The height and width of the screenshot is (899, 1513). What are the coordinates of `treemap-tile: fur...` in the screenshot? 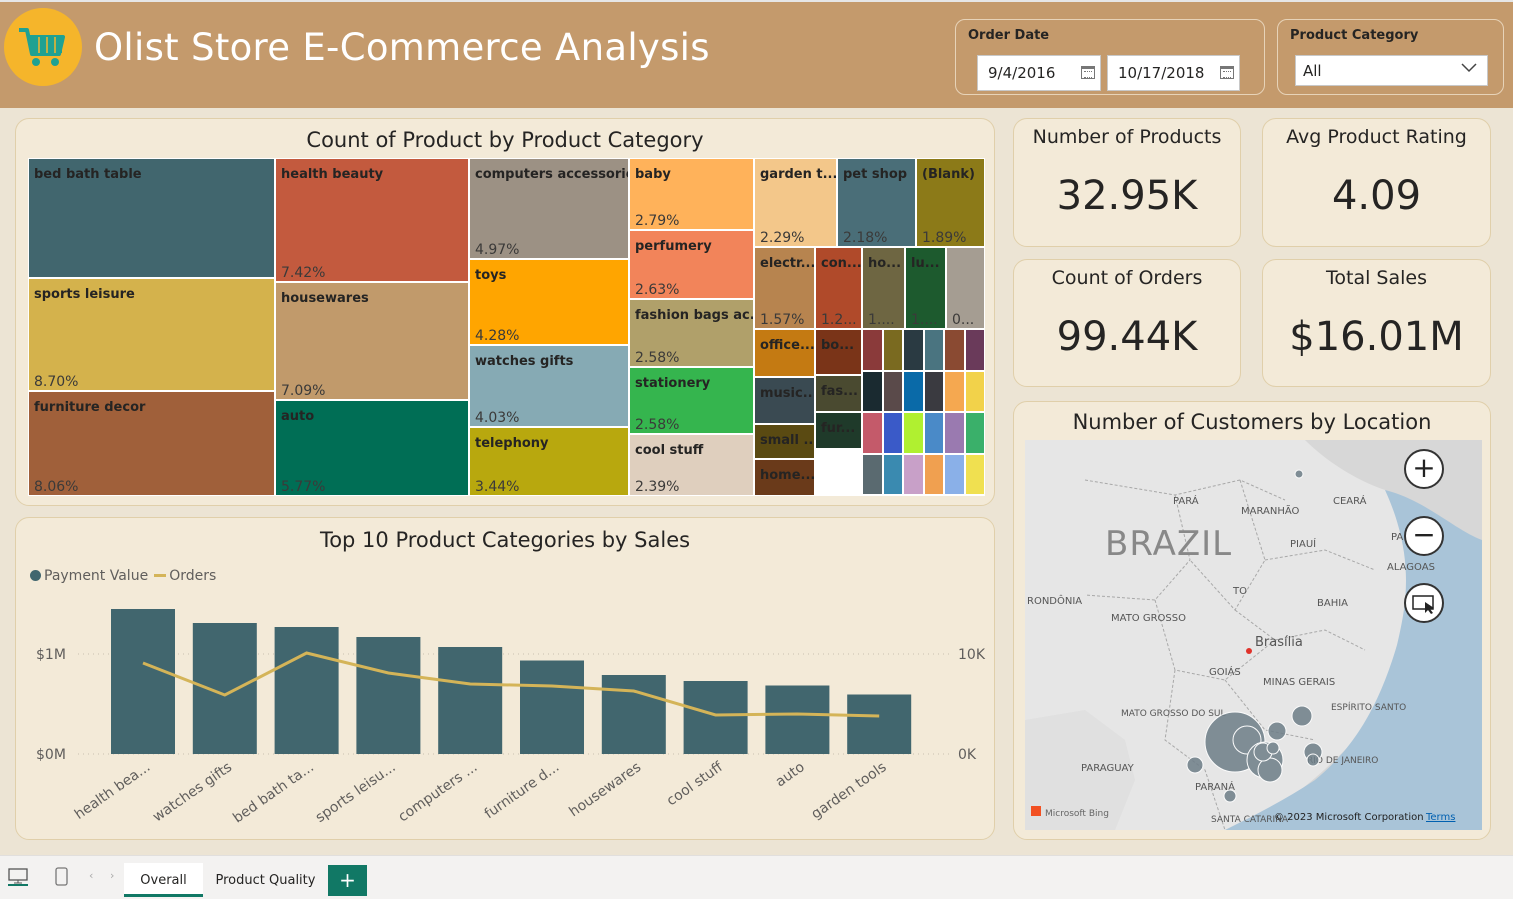 It's located at (838, 430).